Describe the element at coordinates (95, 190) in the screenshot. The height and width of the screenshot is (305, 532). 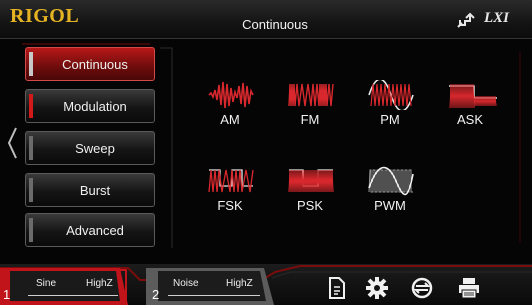
I see `menu-item-label: Burst` at that location.